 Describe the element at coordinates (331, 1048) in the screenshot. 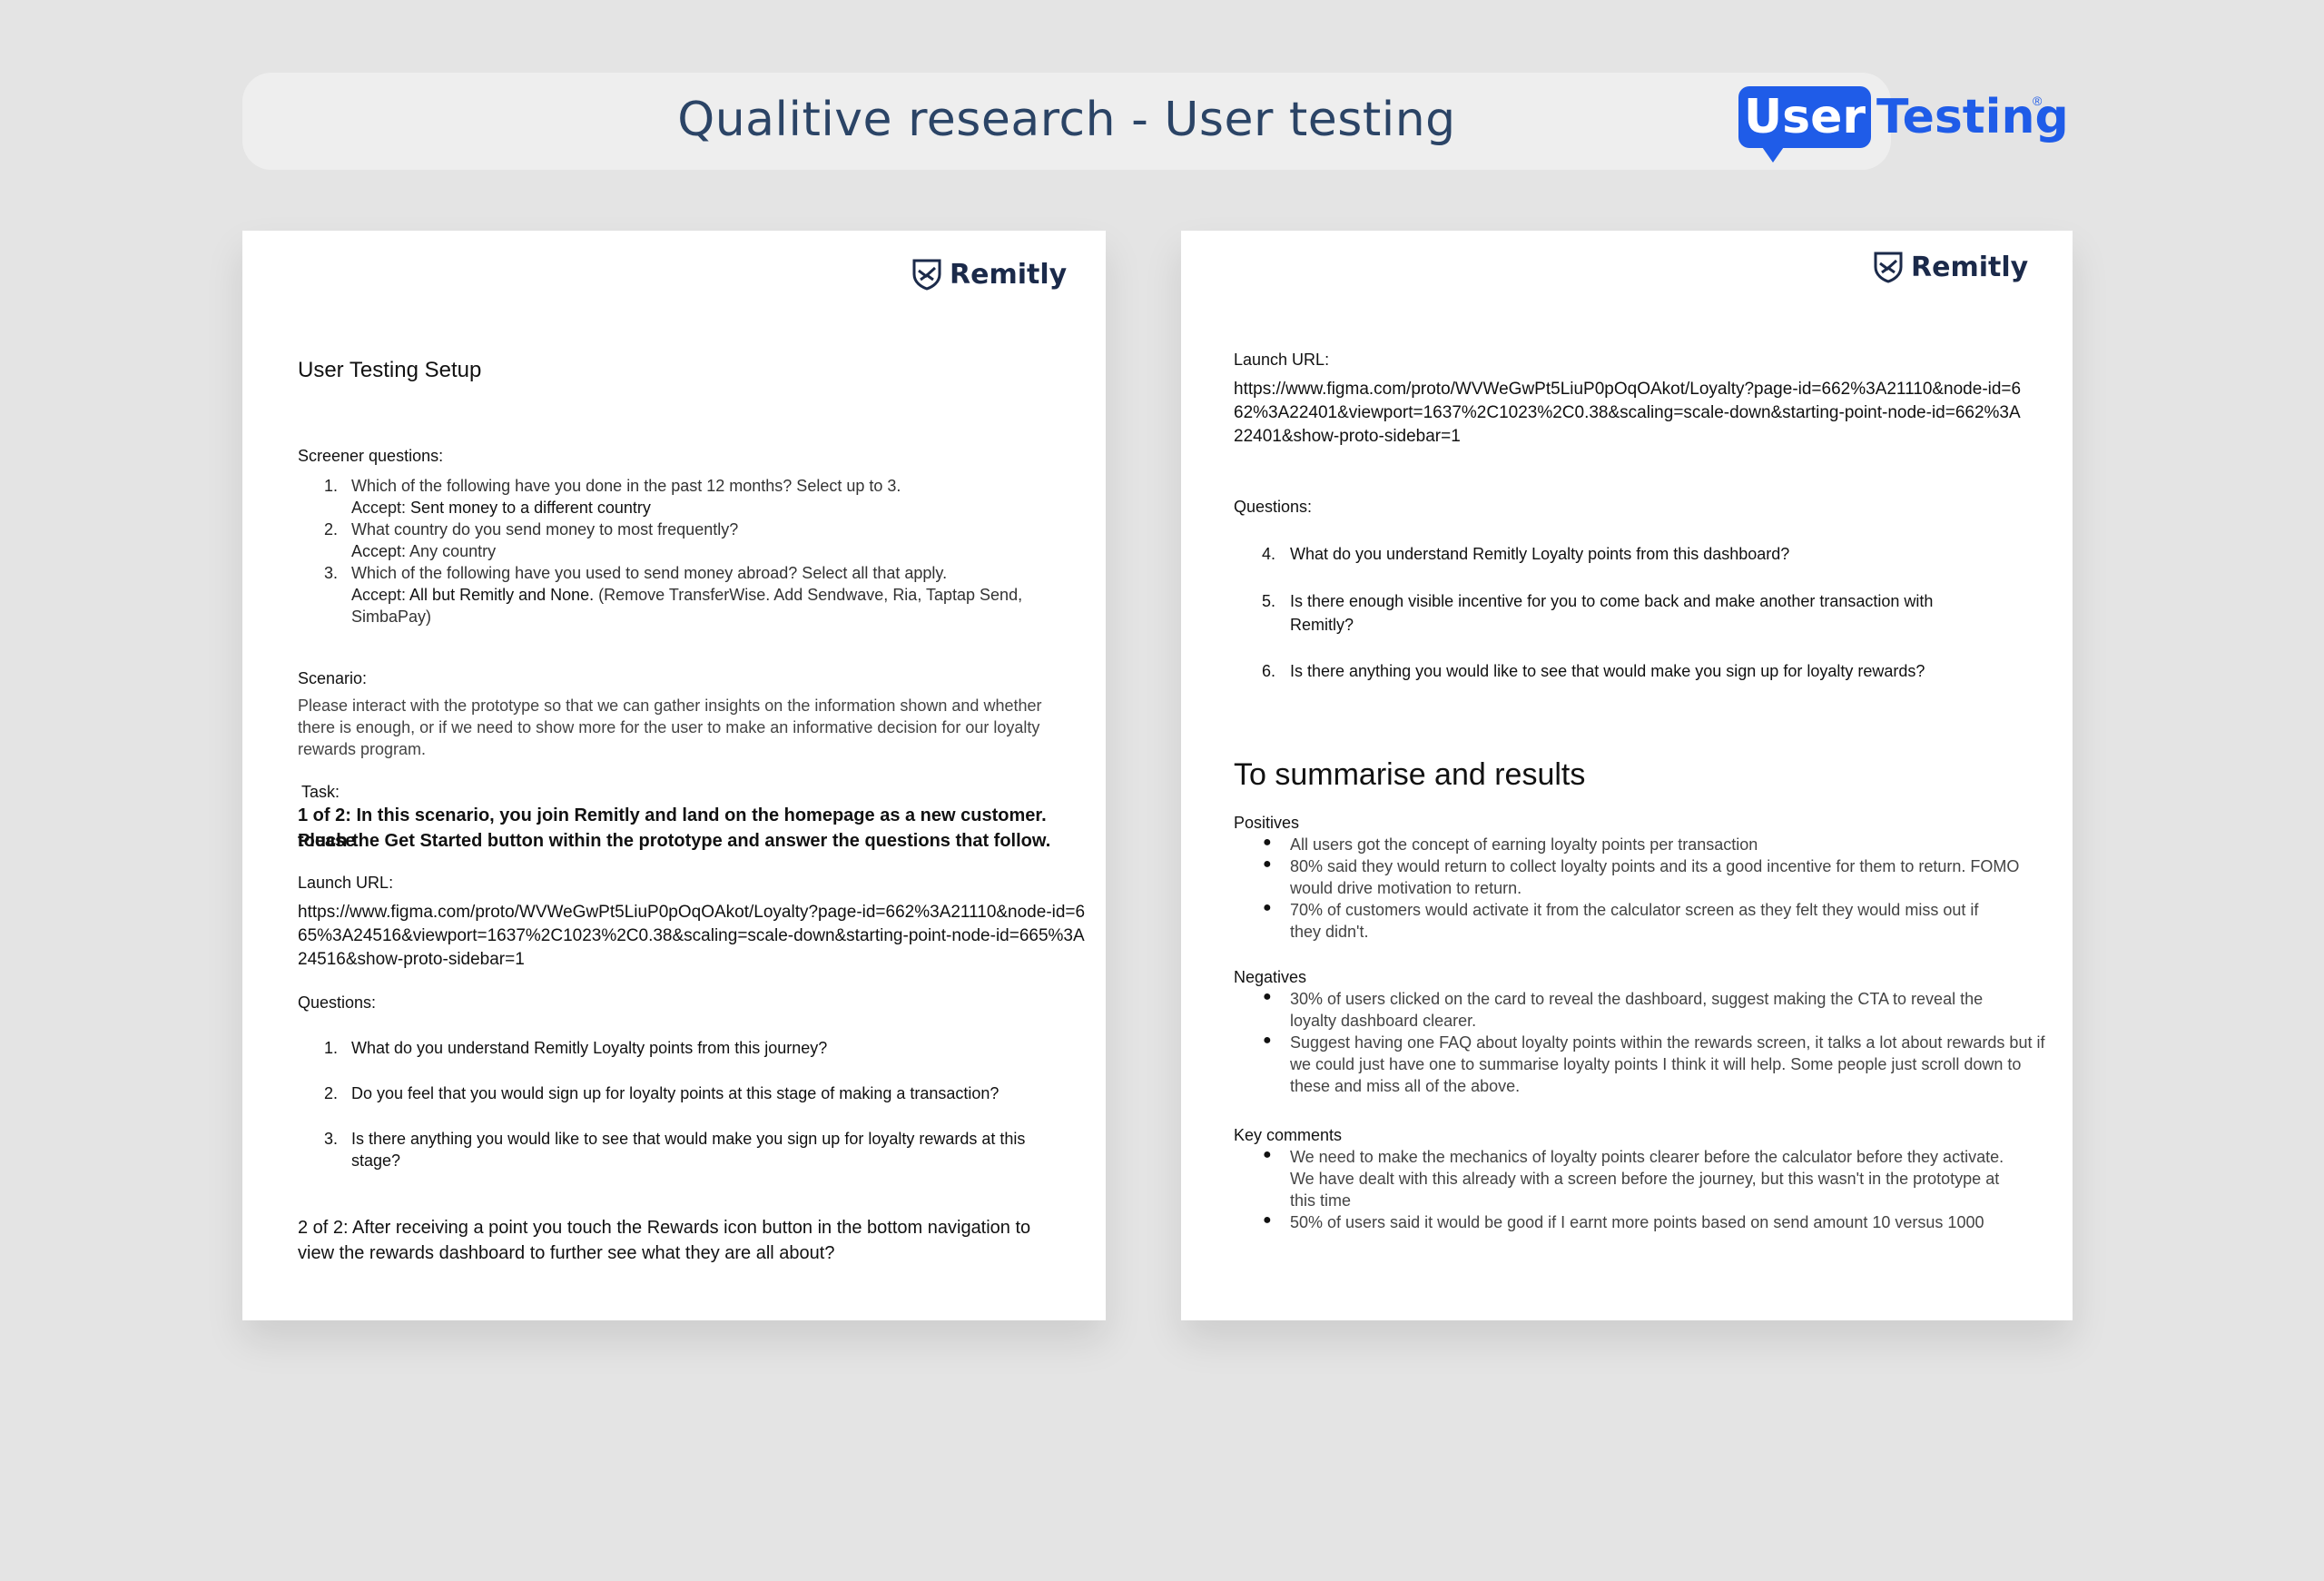

I see `question-number: 1.` at that location.